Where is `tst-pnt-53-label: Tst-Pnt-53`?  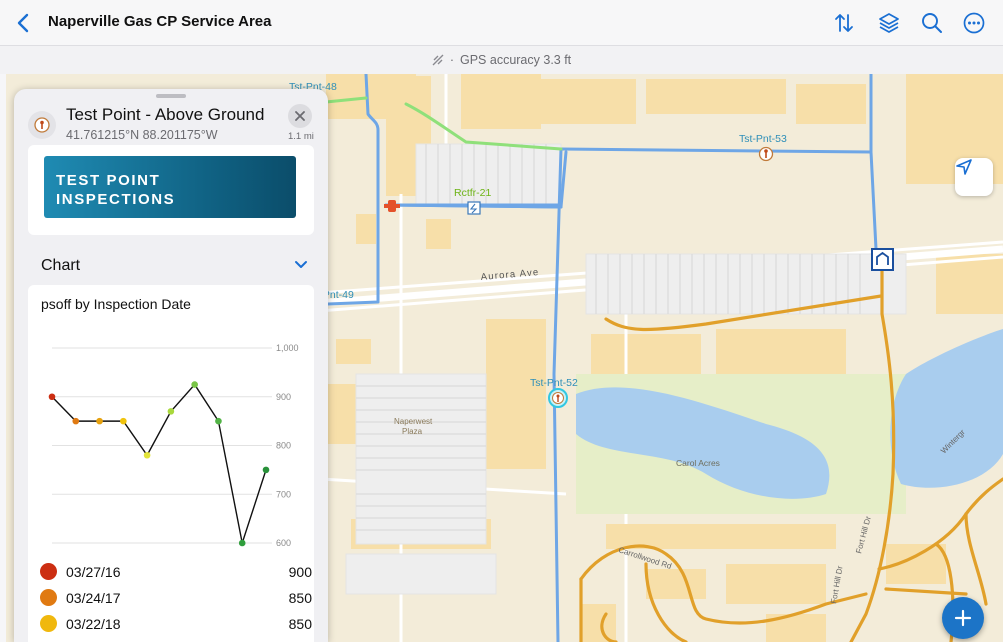 tst-pnt-53-label: Tst-Pnt-53 is located at coordinates (763, 139).